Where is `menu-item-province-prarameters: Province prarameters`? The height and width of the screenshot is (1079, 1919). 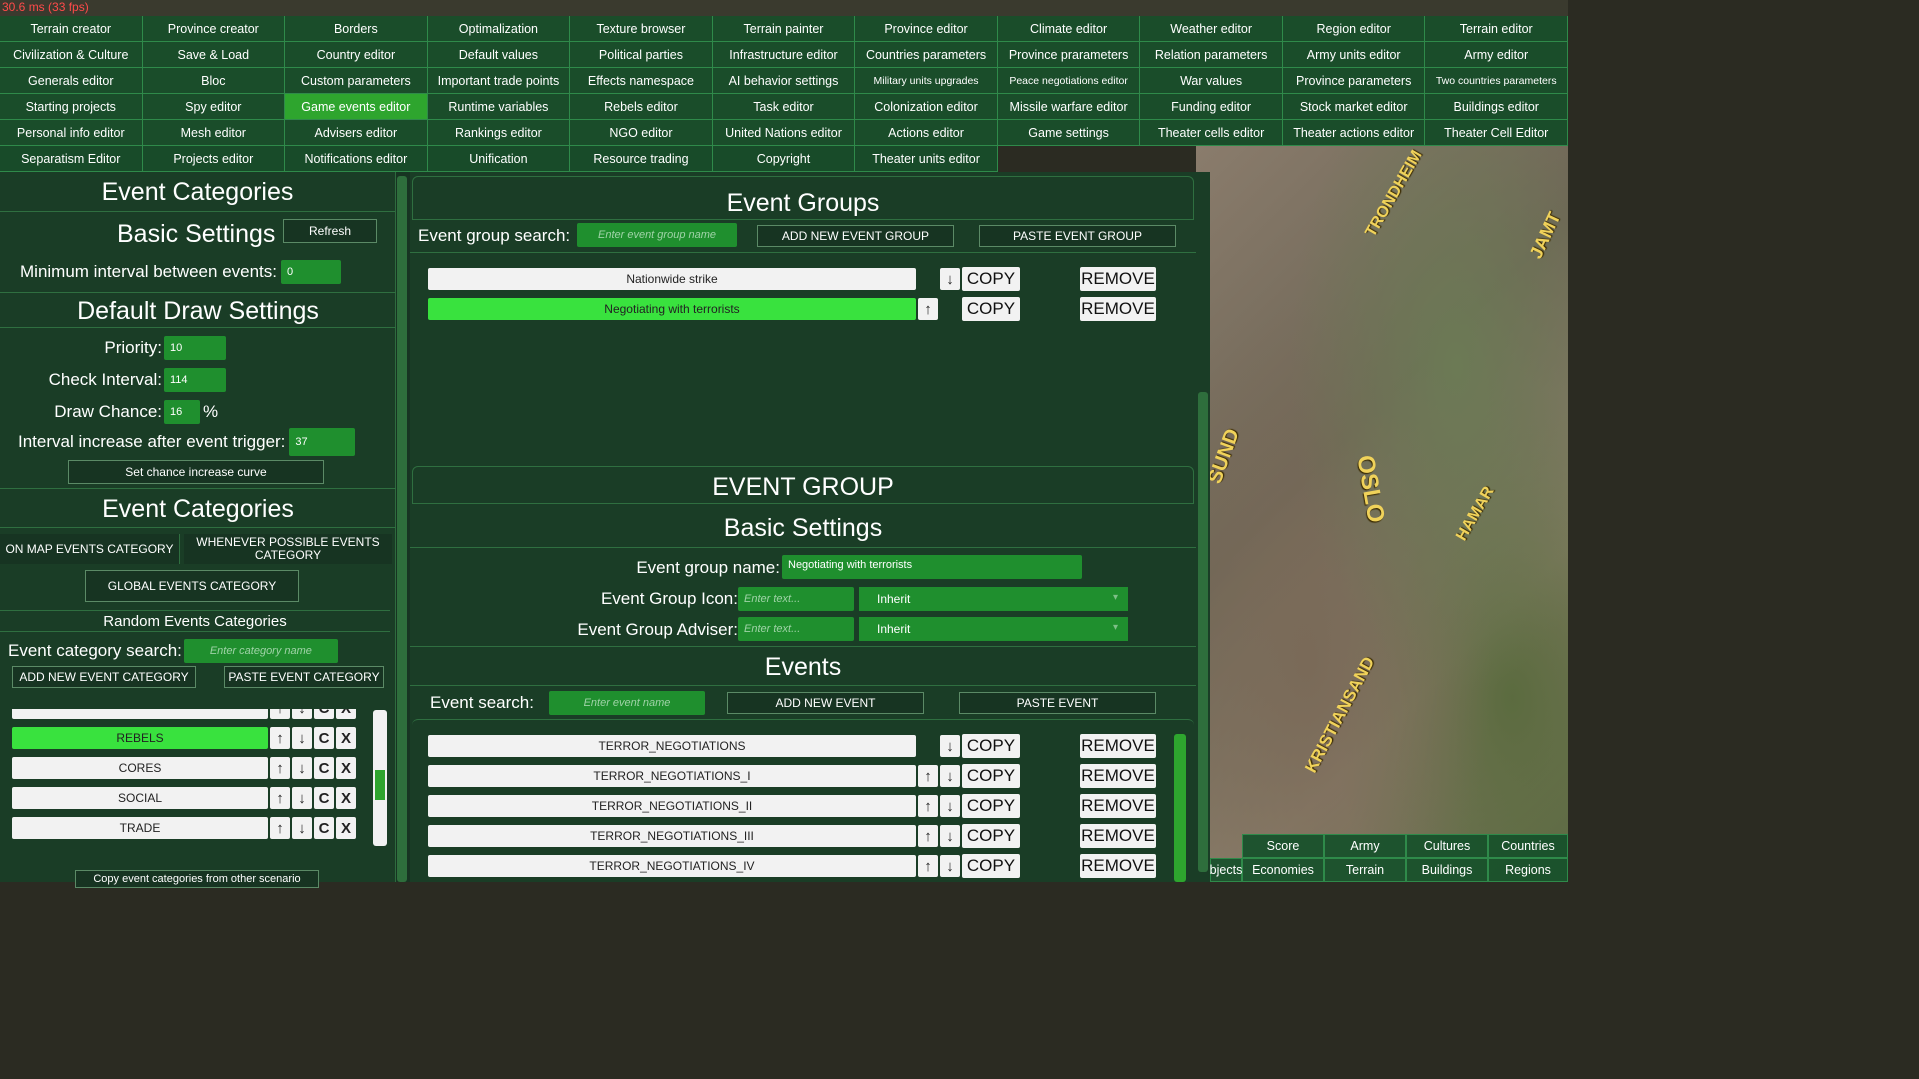
menu-item-province-prarameters: Province prarameters is located at coordinates (1069, 55).